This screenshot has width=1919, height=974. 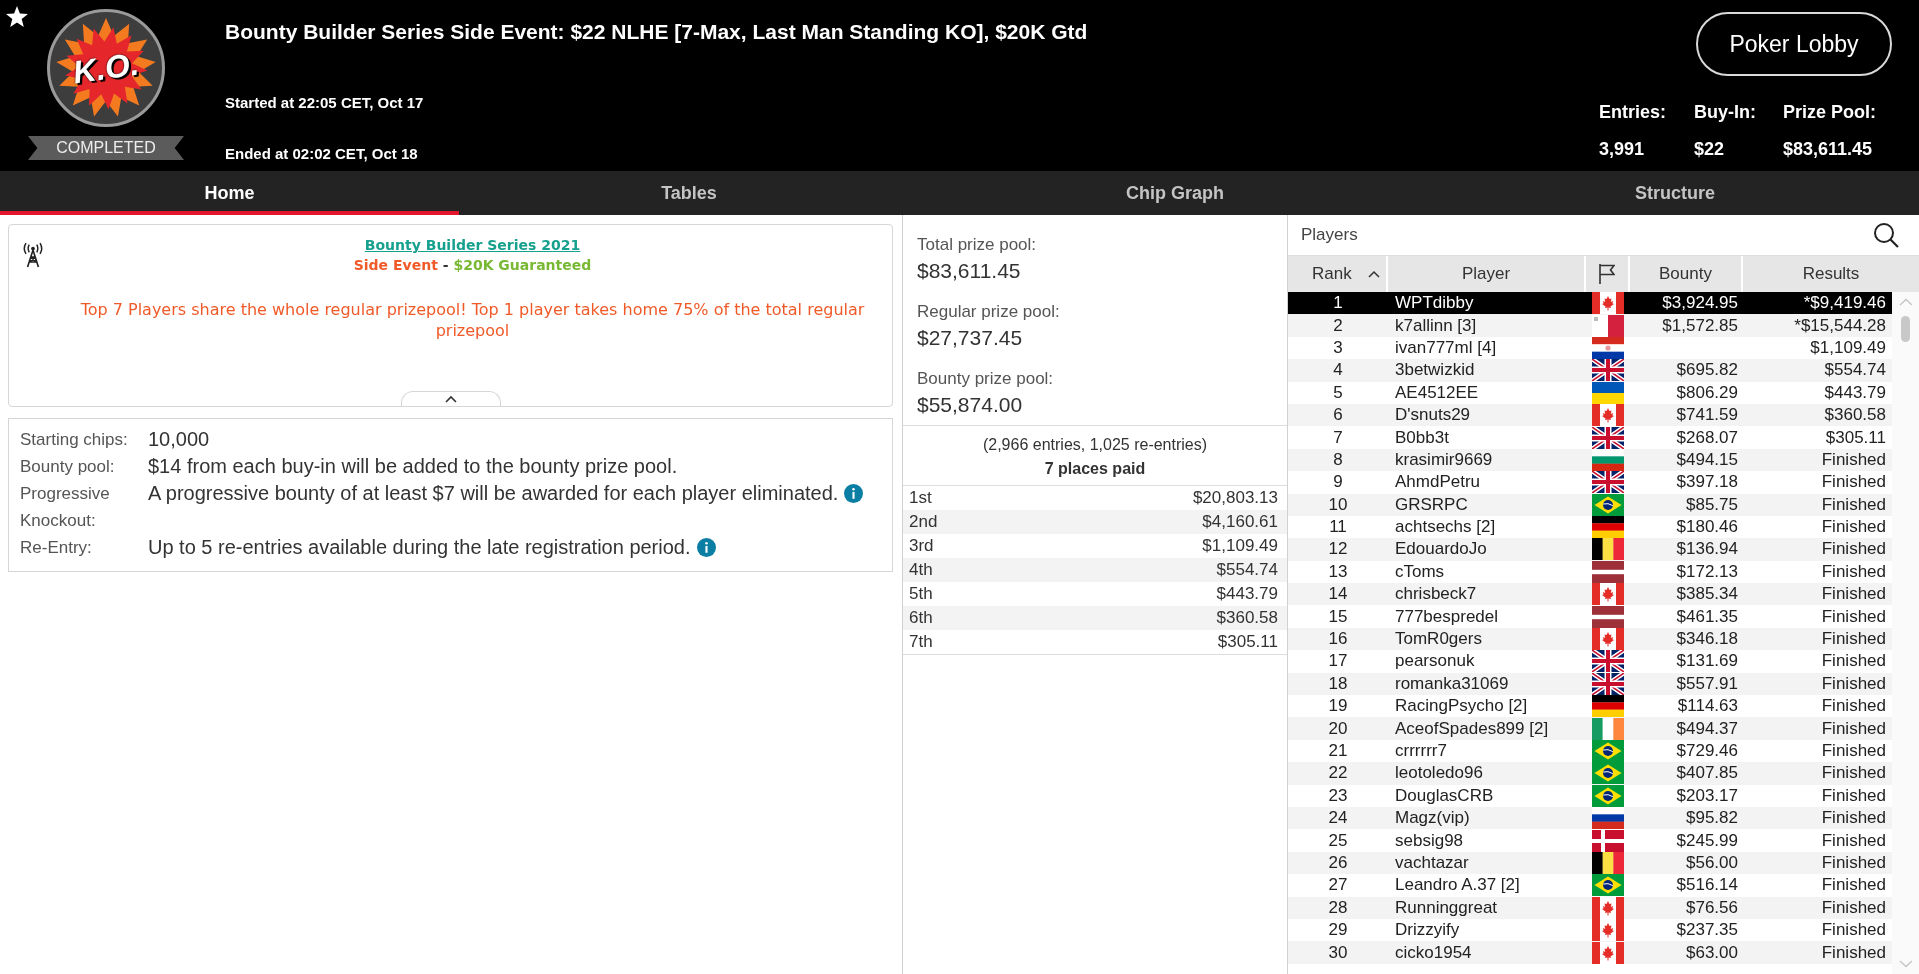 What do you see at coordinates (1794, 44) in the screenshot?
I see `poker-lobby-button: Poker Lobby` at bounding box center [1794, 44].